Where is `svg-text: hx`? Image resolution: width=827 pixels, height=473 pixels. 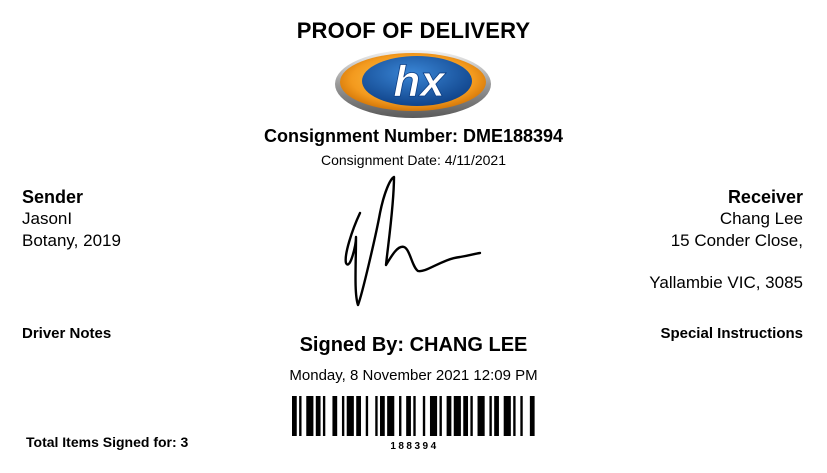 svg-text: hx is located at coordinates (419, 81).